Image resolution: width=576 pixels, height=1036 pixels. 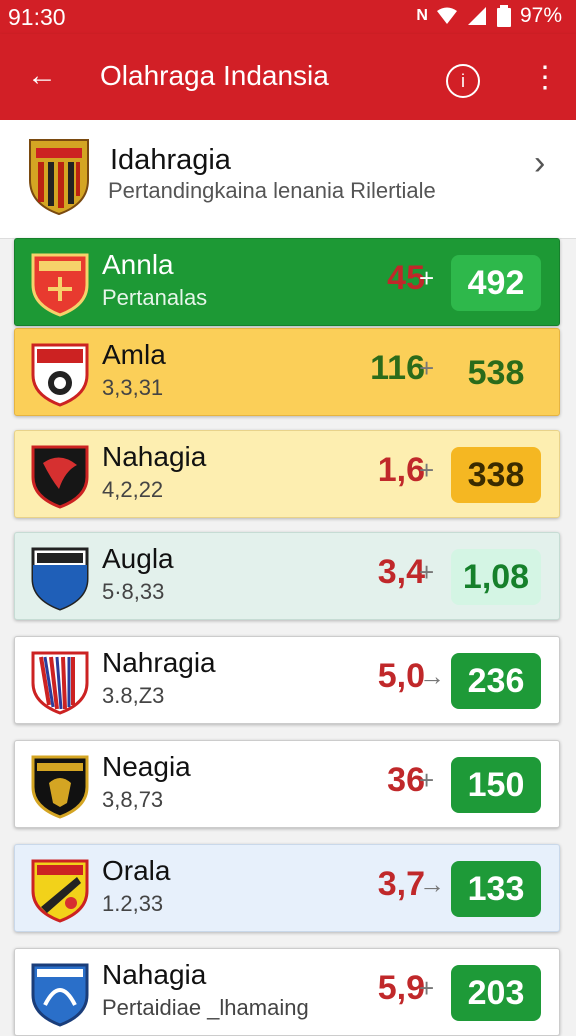 What do you see at coordinates (496, 681) in the screenshot?
I see `total-badge: 236` at bounding box center [496, 681].